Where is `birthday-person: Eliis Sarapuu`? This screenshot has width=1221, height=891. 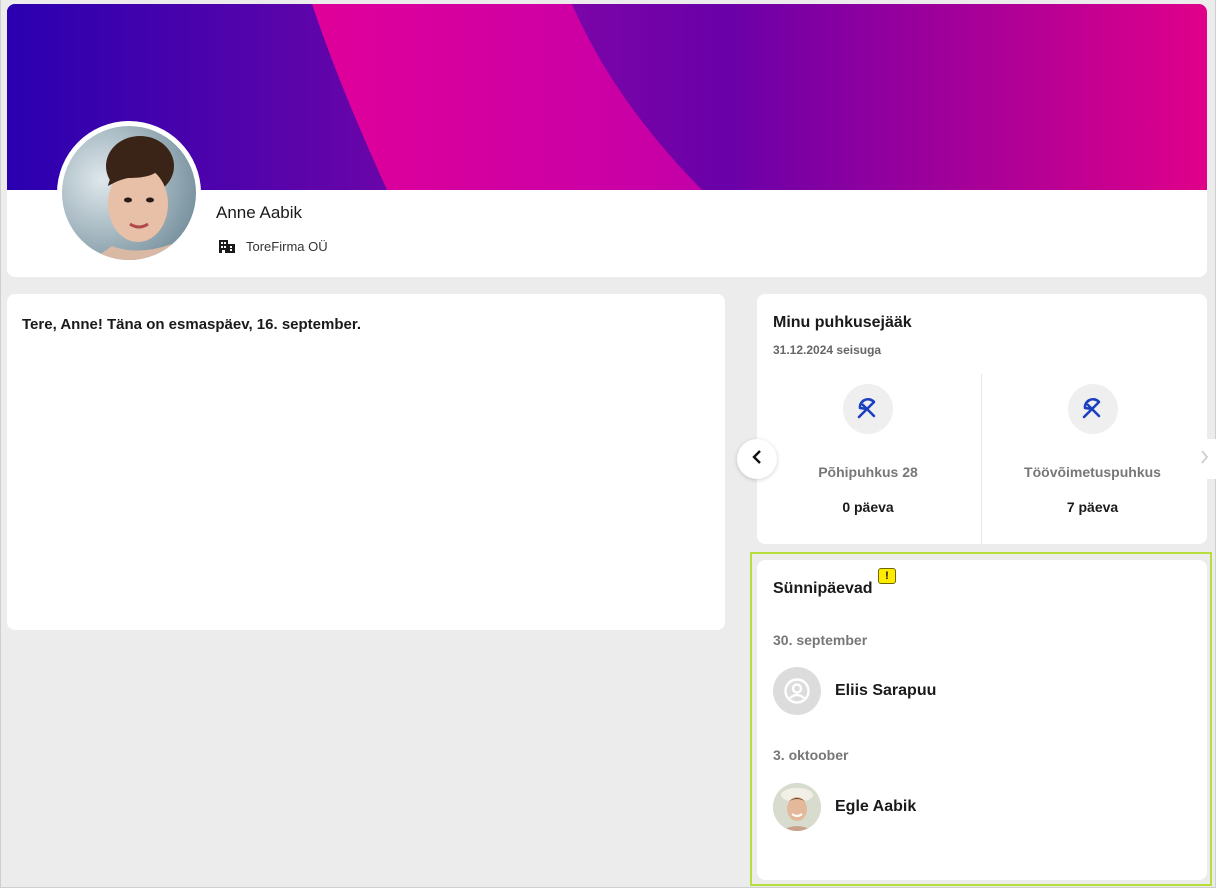
birthday-person: Eliis Sarapuu is located at coordinates (854, 691).